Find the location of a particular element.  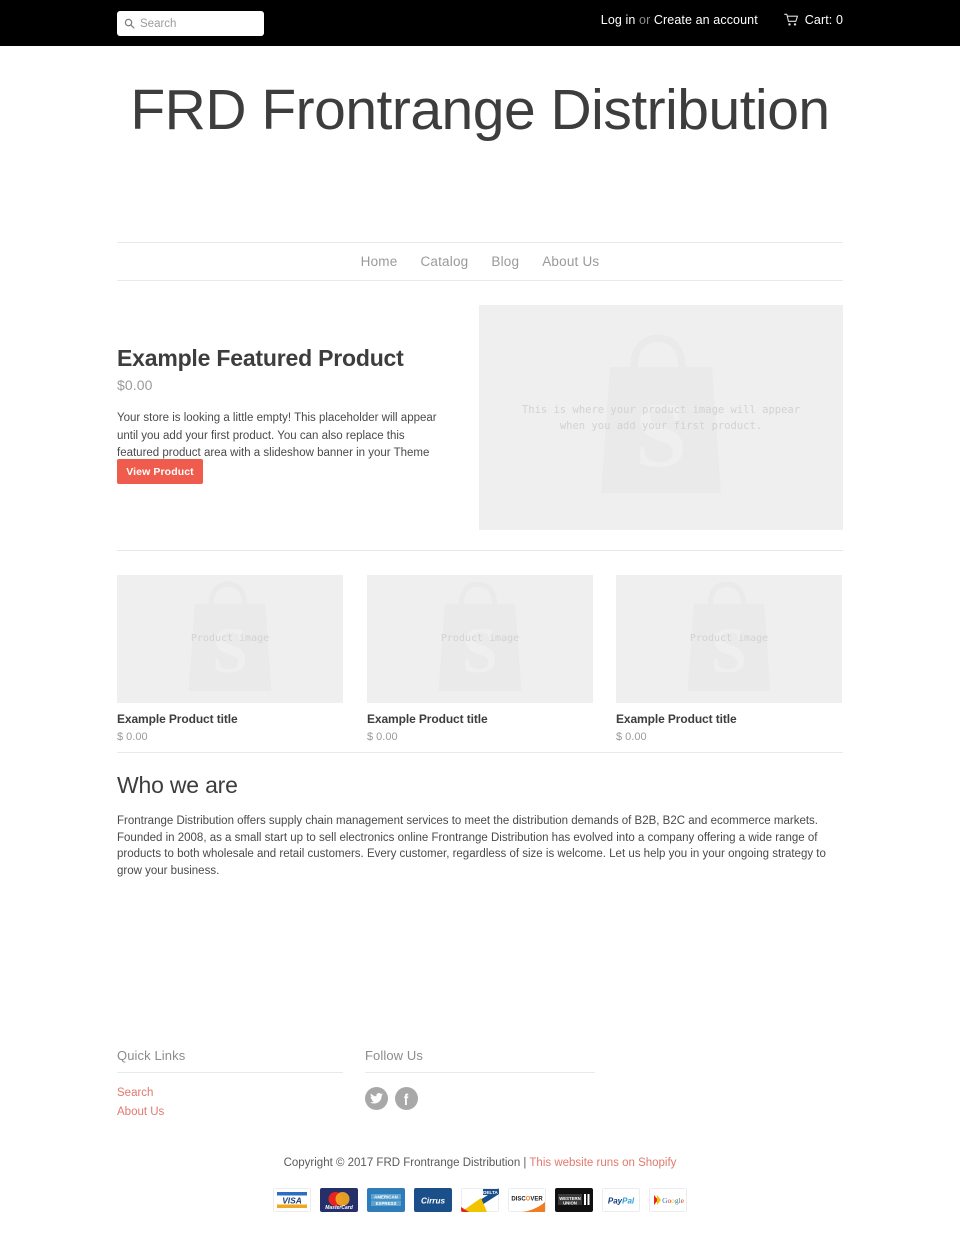

quick-links-list: Search About Us is located at coordinates (230, 1103).